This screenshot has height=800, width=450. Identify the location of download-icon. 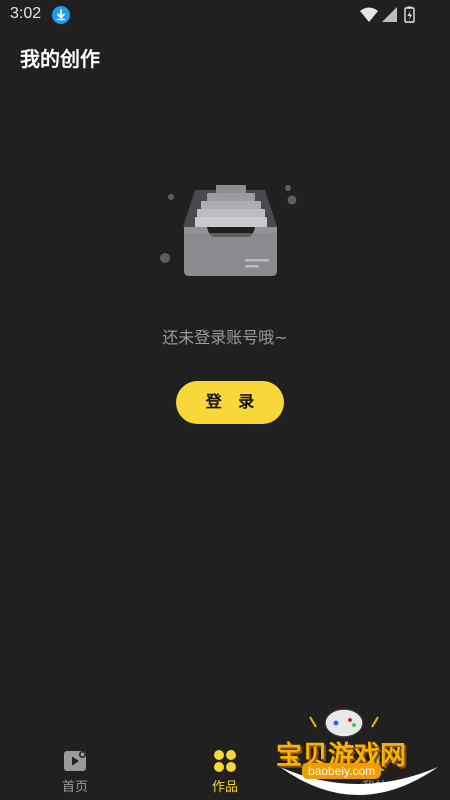
(61, 15).